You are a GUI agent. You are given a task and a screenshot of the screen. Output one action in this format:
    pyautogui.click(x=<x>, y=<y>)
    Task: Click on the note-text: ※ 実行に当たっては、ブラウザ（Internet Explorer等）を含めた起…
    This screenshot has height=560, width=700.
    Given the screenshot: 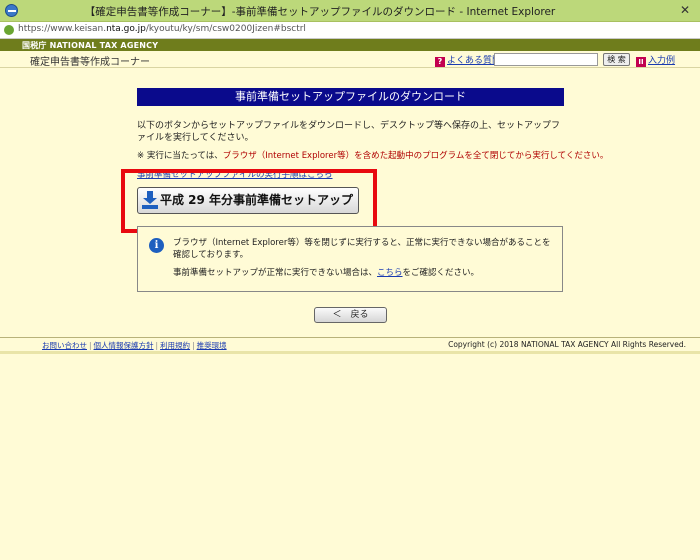 What is the action you would take?
    pyautogui.click(x=372, y=155)
    